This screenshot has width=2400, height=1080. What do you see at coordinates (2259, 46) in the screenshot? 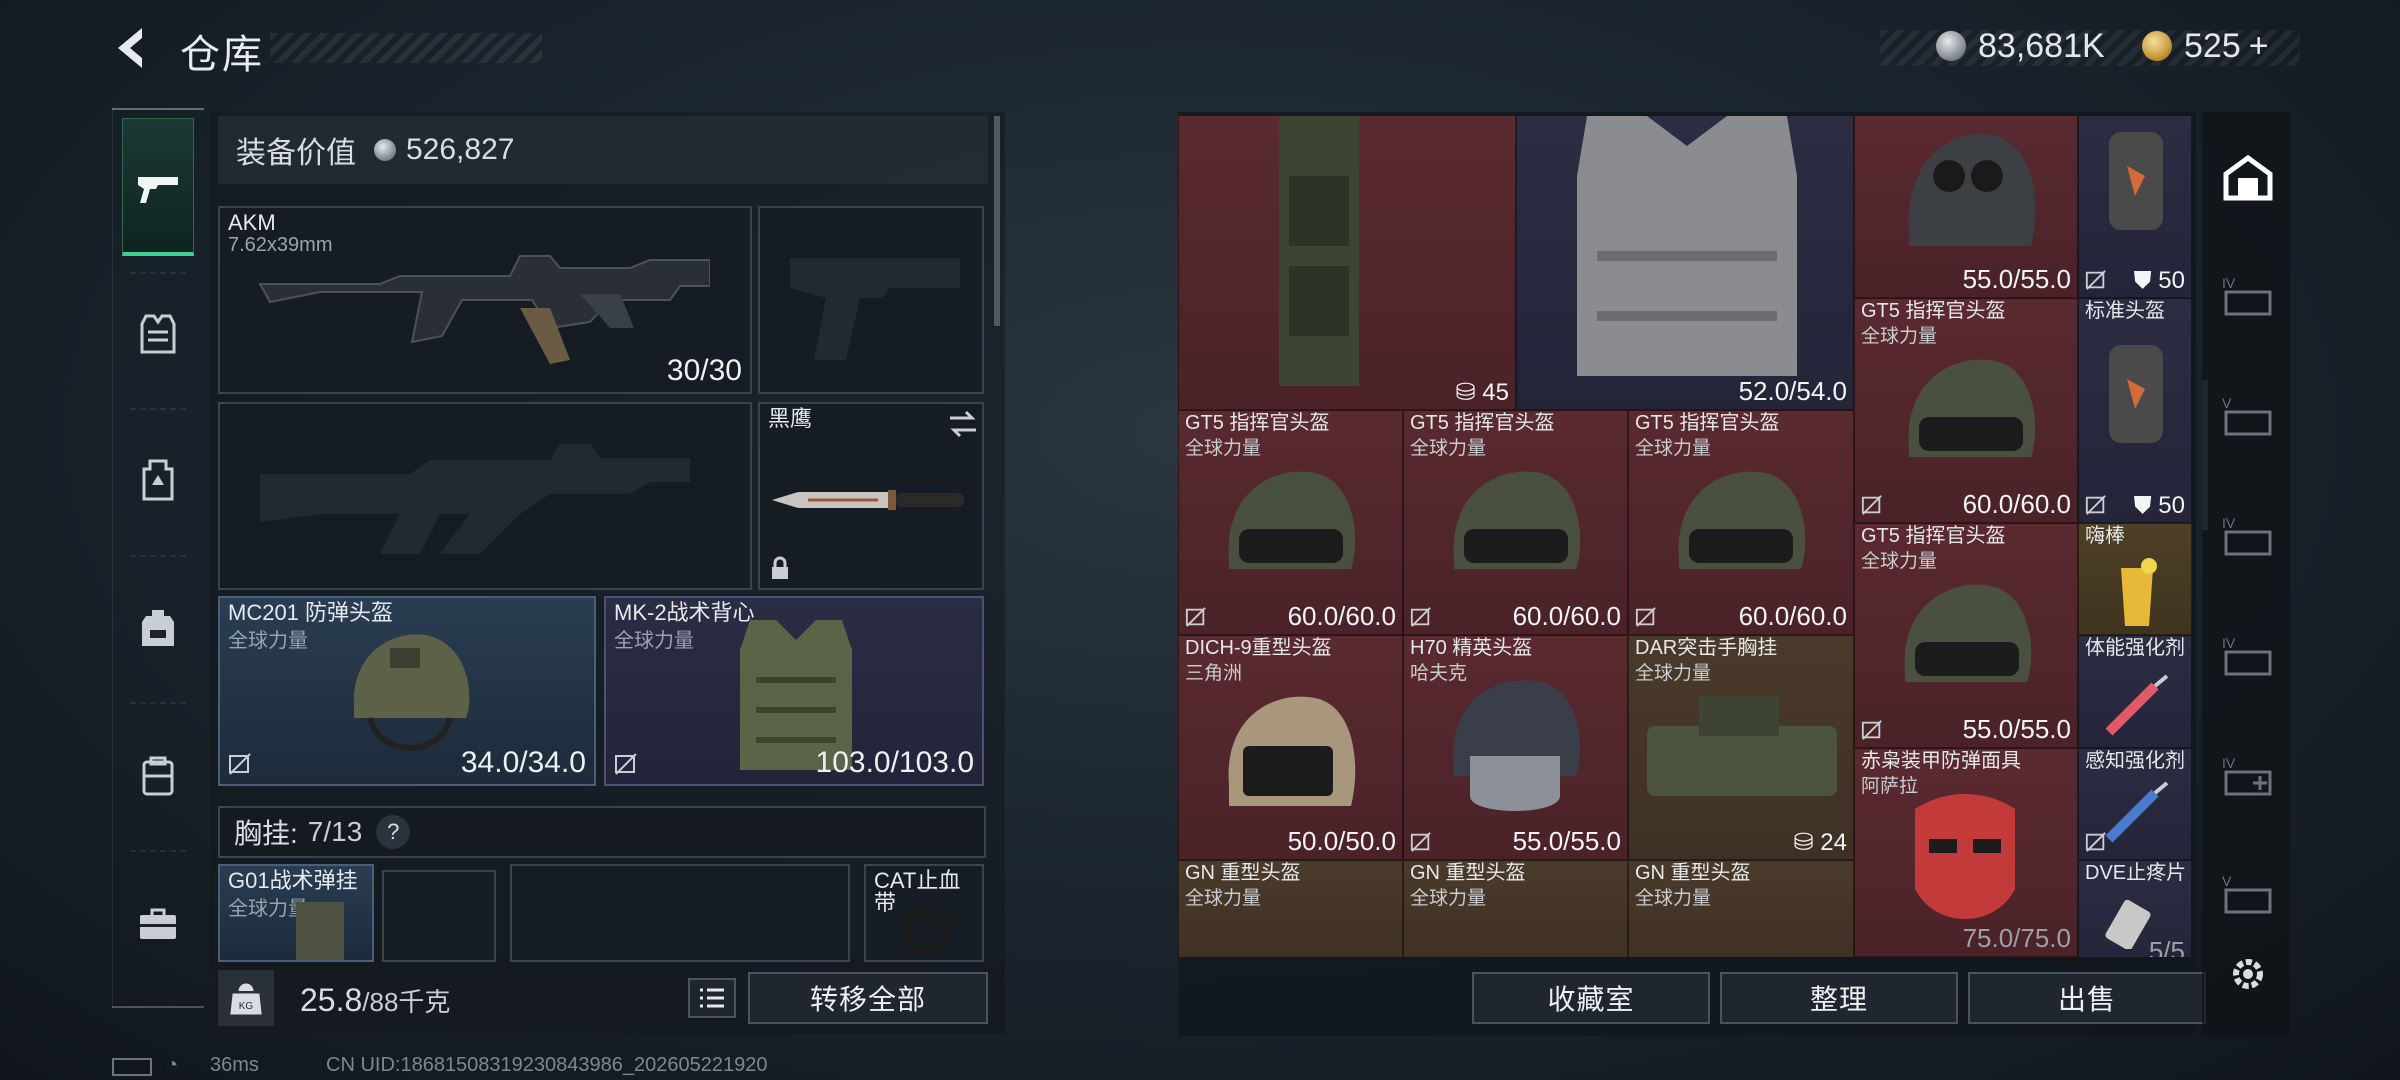
I see `add-gold-icon: +` at bounding box center [2259, 46].